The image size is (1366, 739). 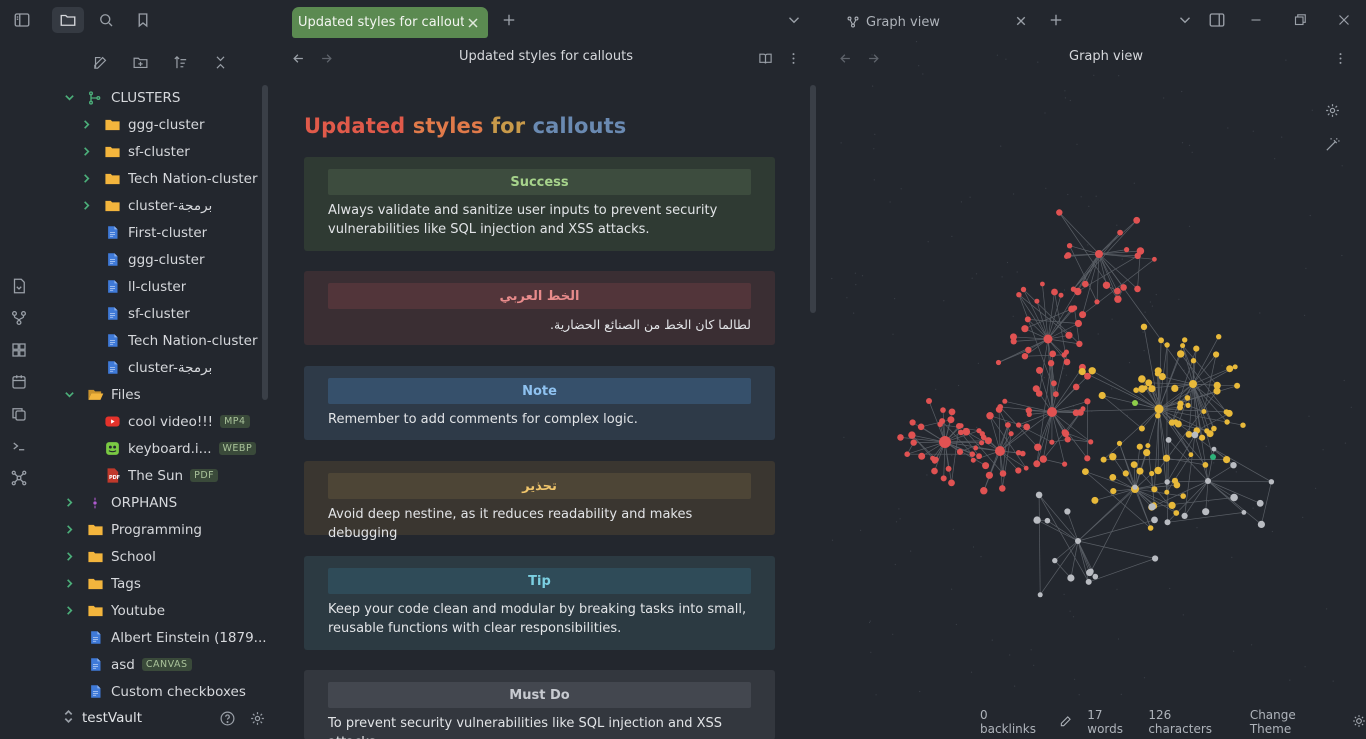 What do you see at coordinates (154, 178) in the screenshot?
I see `tree-item: Tech Nation-cluster` at bounding box center [154, 178].